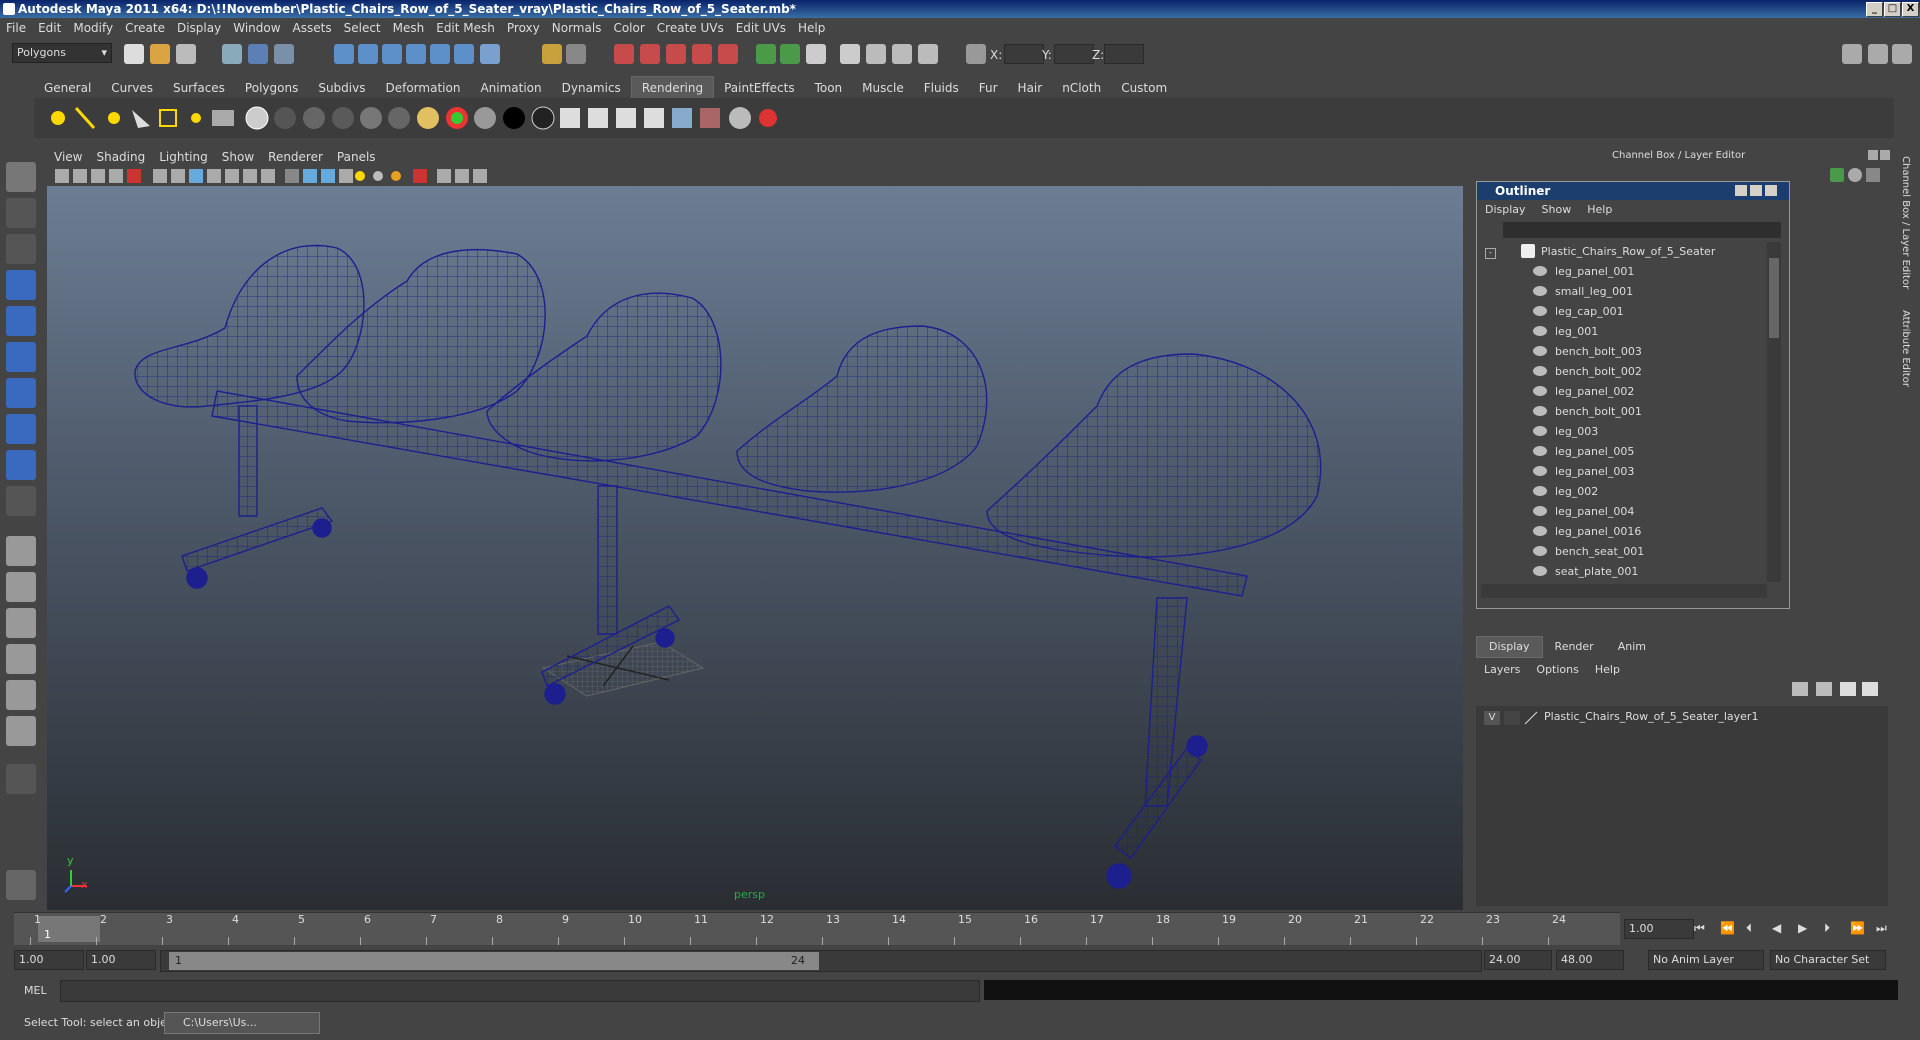 This screenshot has width=1920, height=1040. What do you see at coordinates (576, 54) in the screenshot?
I see `ipr-render-icon` at bounding box center [576, 54].